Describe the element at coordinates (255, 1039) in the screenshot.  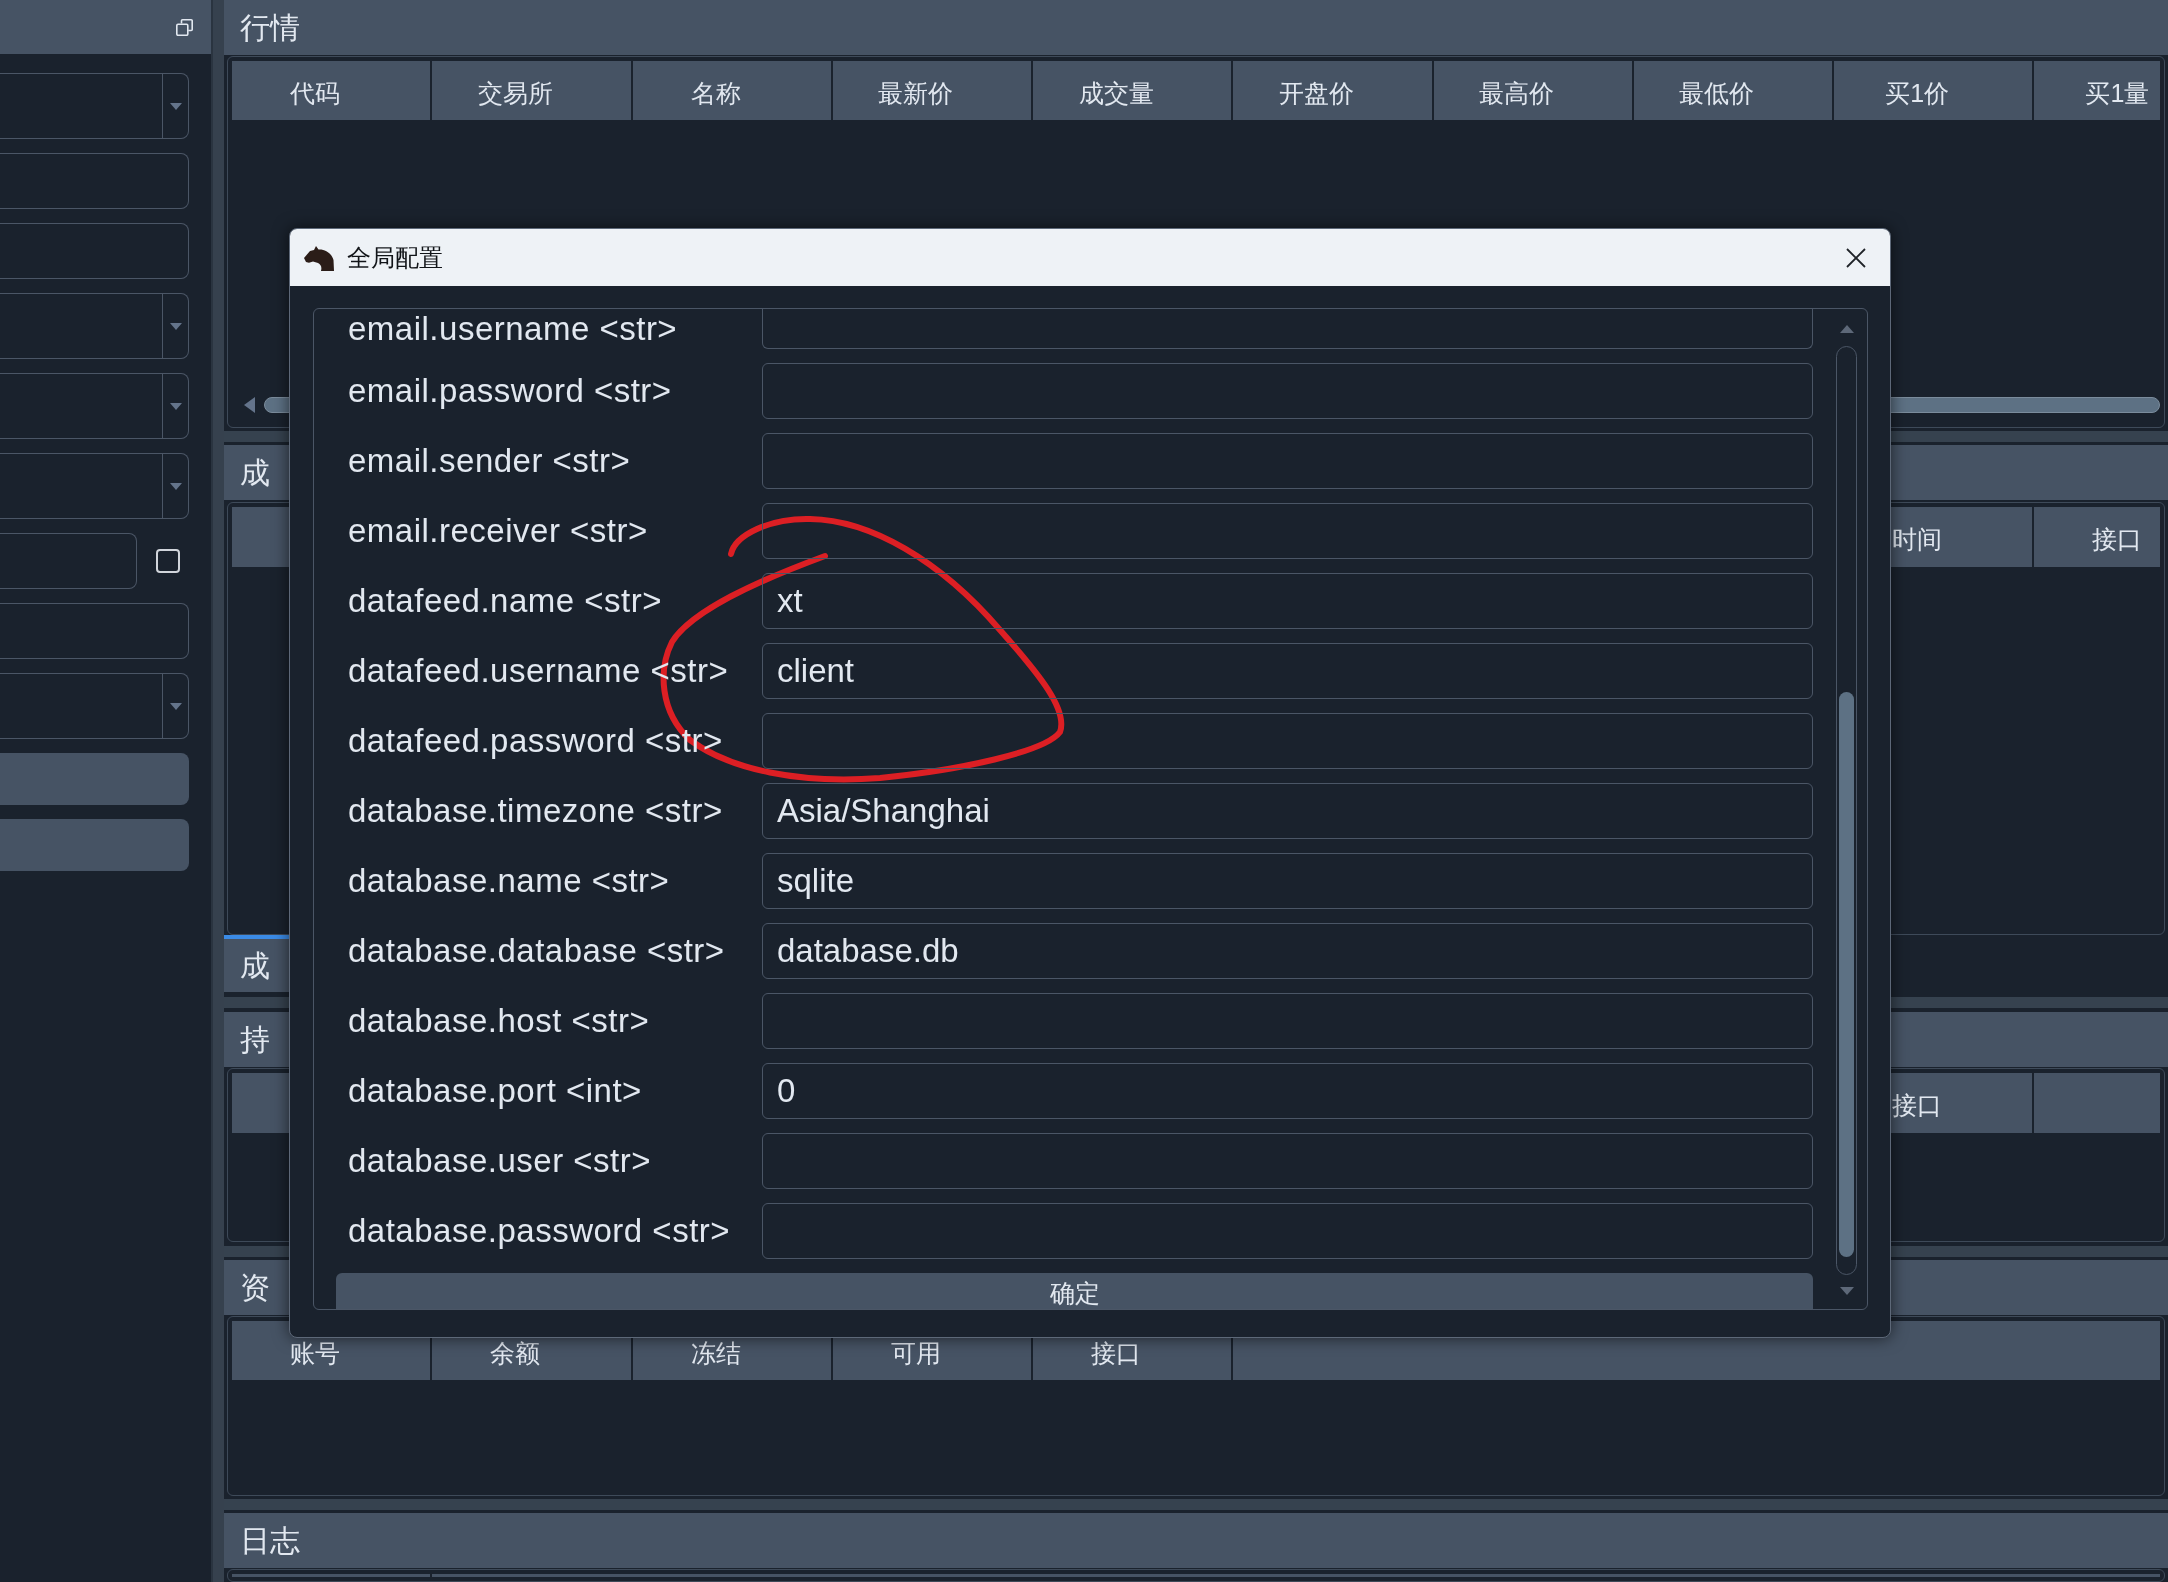
I see `dock-title: 持` at that location.